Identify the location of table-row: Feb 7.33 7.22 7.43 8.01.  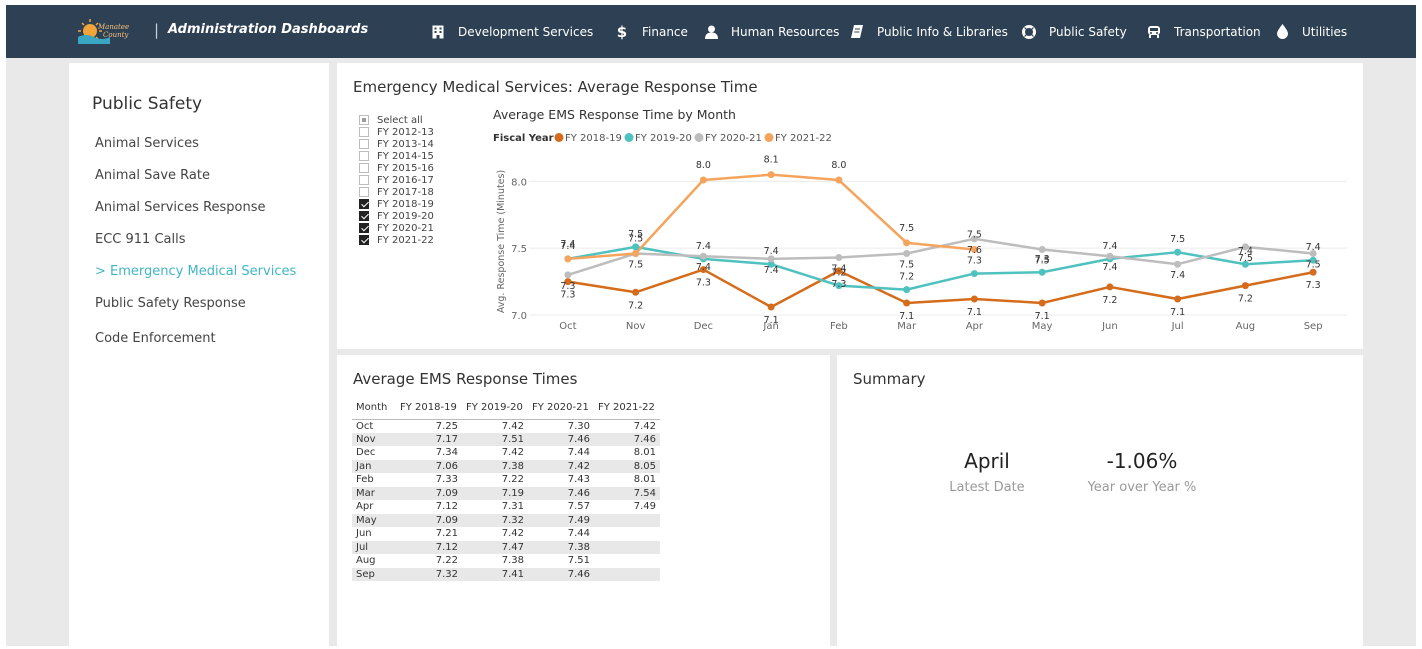
(506, 480).